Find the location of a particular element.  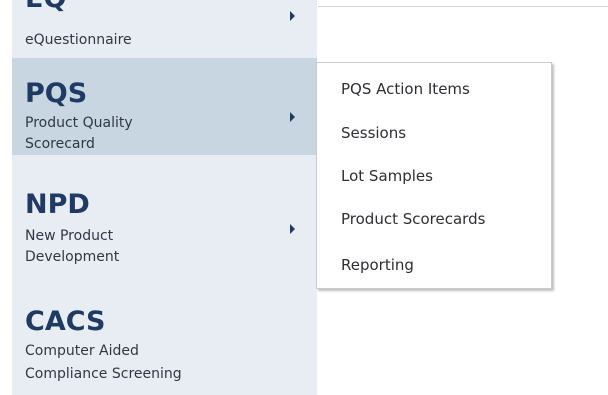

nav-item-desc: Scorecard is located at coordinates (60, 144).